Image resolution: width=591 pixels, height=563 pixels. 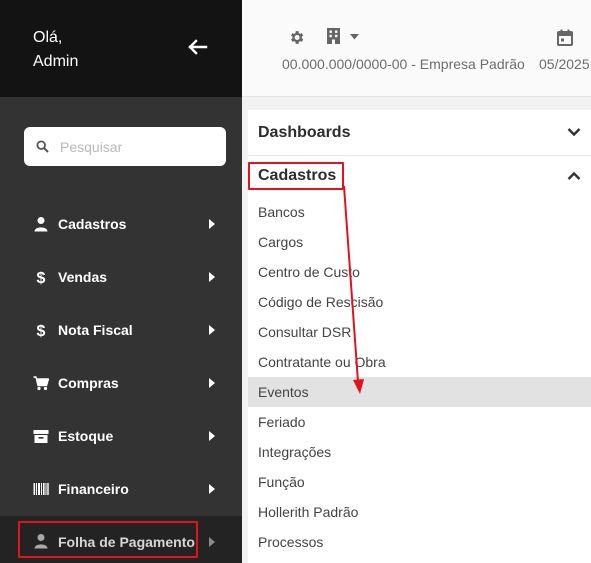 I want to click on arrow-left-icon, so click(x=197, y=47).